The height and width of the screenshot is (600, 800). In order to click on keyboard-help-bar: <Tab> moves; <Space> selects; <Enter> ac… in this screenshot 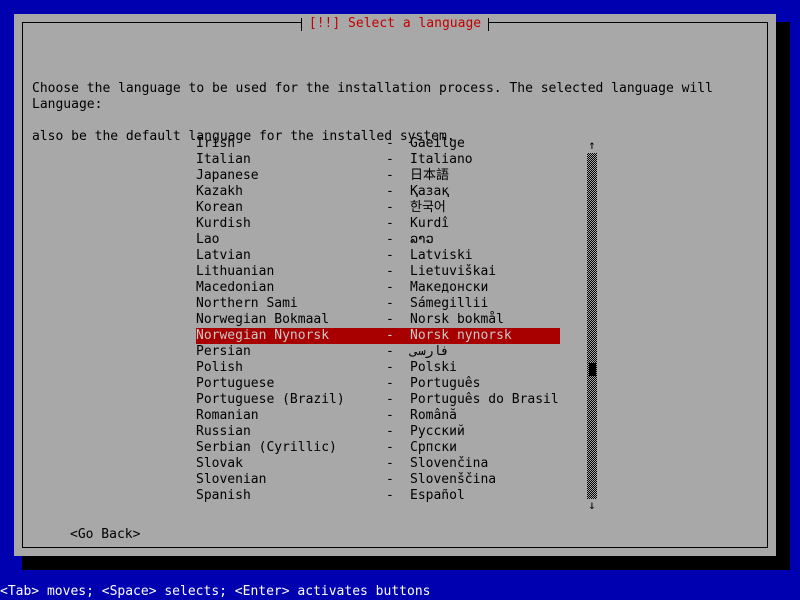, I will do `click(400, 592)`.